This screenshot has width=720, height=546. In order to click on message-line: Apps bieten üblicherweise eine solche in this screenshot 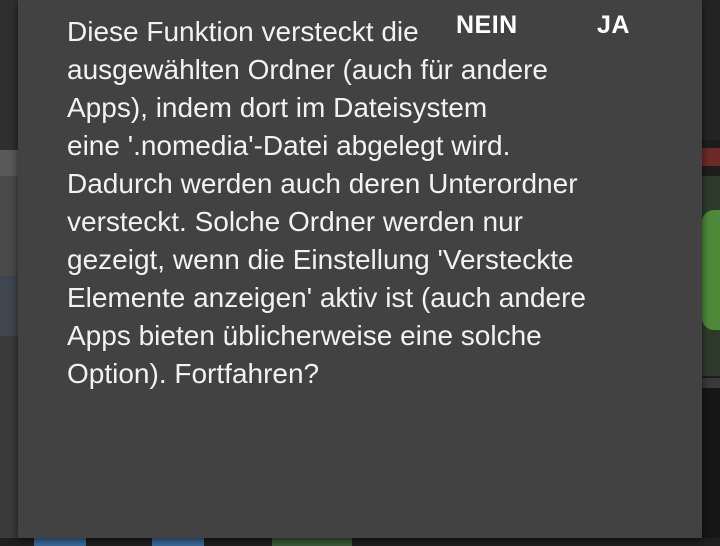, I will do `click(304, 335)`.